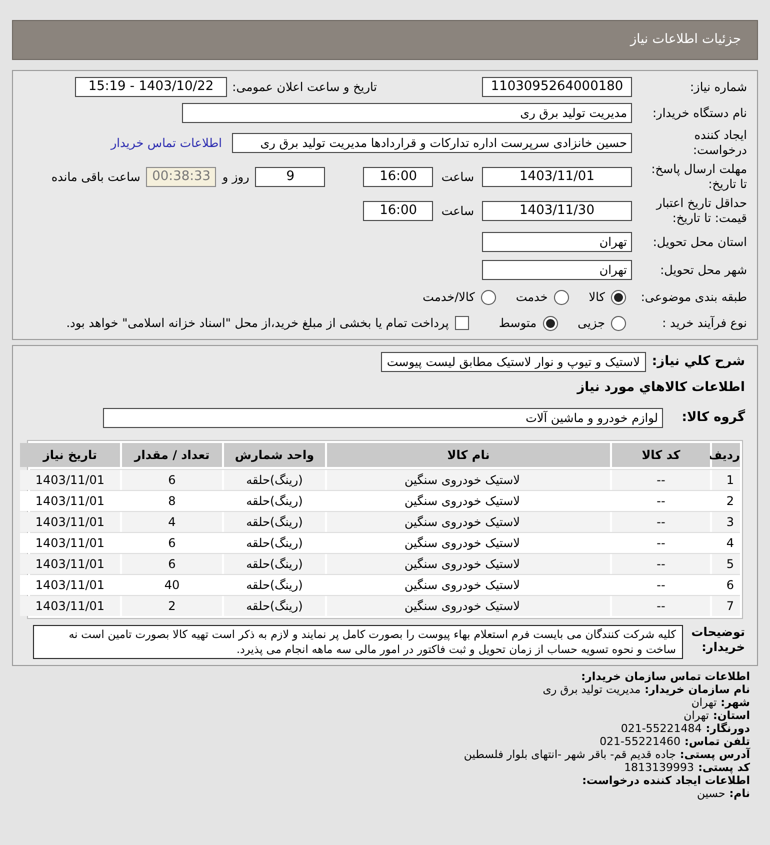 The height and width of the screenshot is (845, 770). What do you see at coordinates (661, 728) in the screenshot?
I see `field-value: 021-55221484` at bounding box center [661, 728].